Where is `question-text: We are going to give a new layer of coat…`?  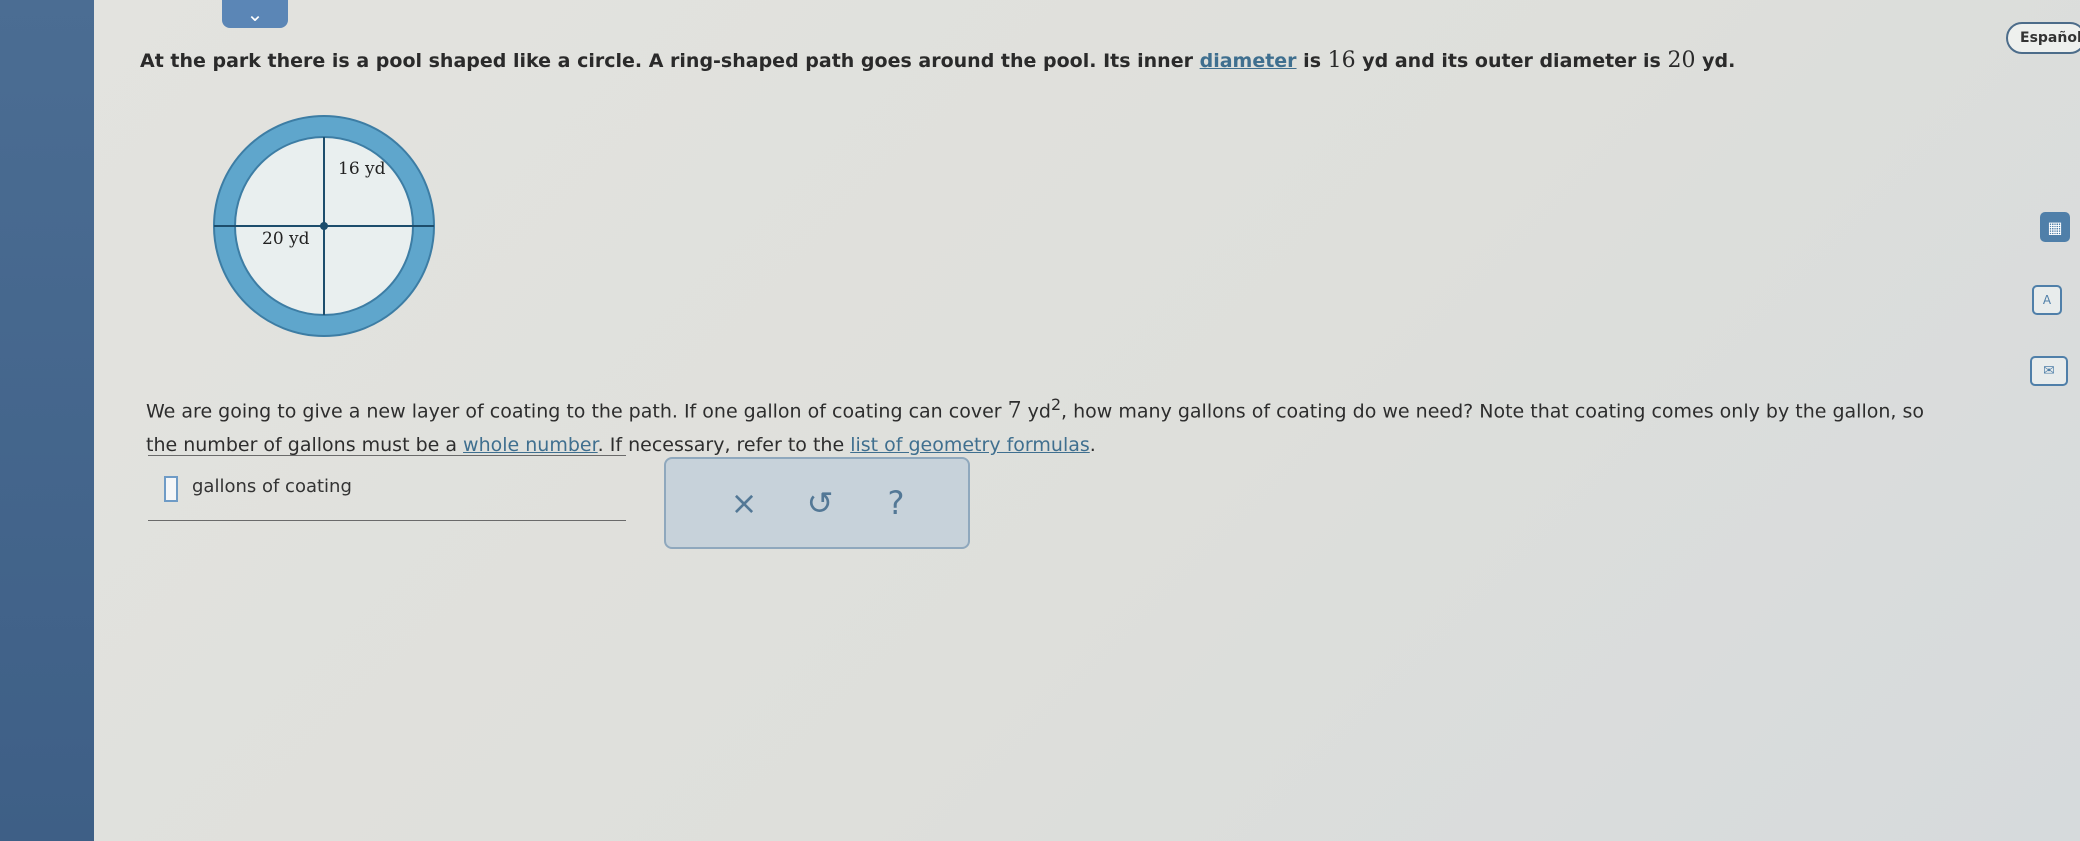
question-text: We are going to give a new layer of coat… is located at coordinates (1036, 425).